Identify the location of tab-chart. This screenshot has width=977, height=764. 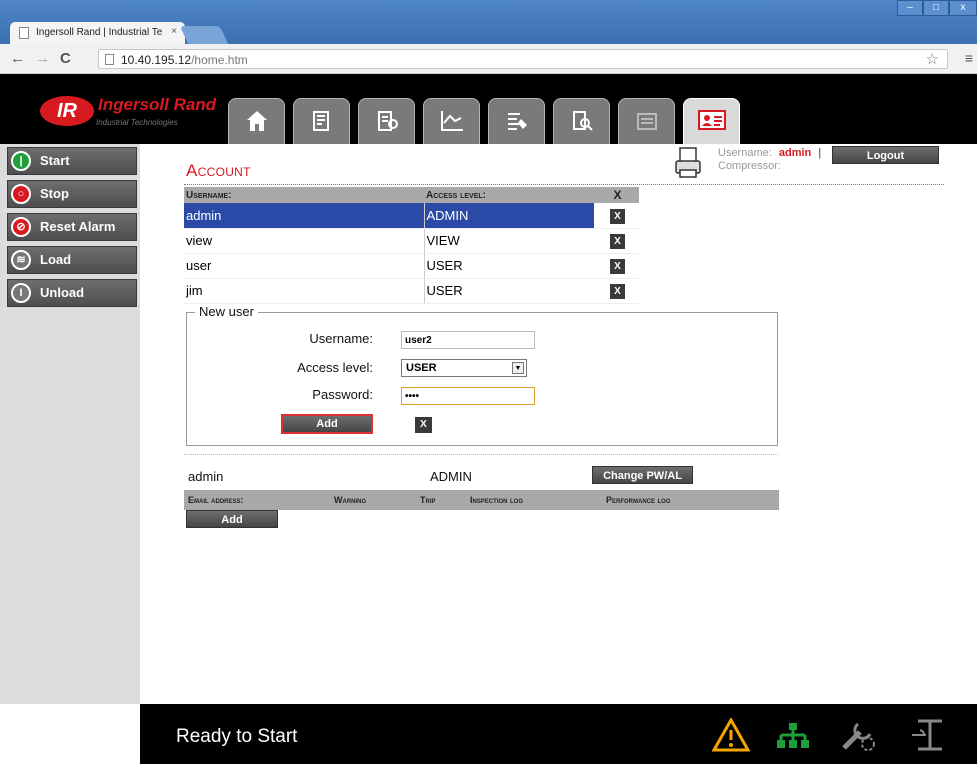
(451, 121).